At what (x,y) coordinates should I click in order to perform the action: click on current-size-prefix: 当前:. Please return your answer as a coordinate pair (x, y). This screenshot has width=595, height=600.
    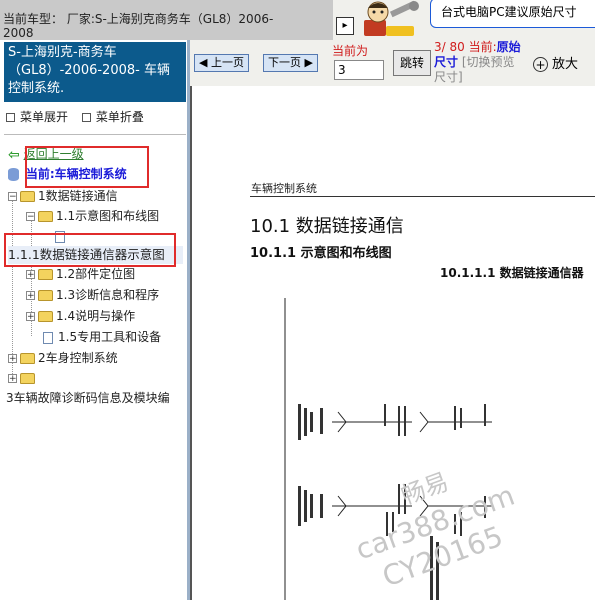
    Looking at the image, I should click on (482, 47).